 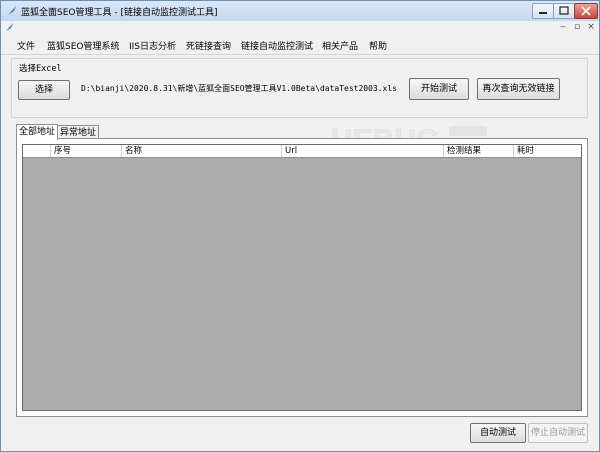 What do you see at coordinates (37, 132) in the screenshot?
I see `tab-all-addresses: 全部地址` at bounding box center [37, 132].